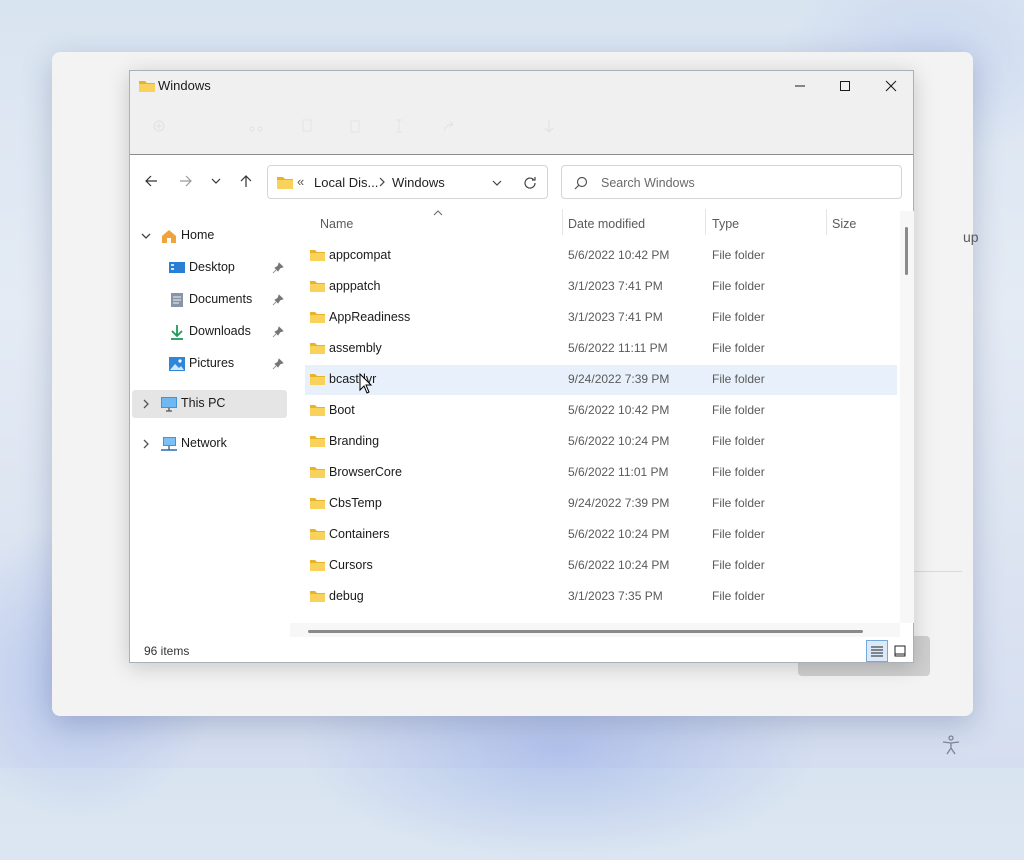  I want to click on documents-icon, so click(177, 300).